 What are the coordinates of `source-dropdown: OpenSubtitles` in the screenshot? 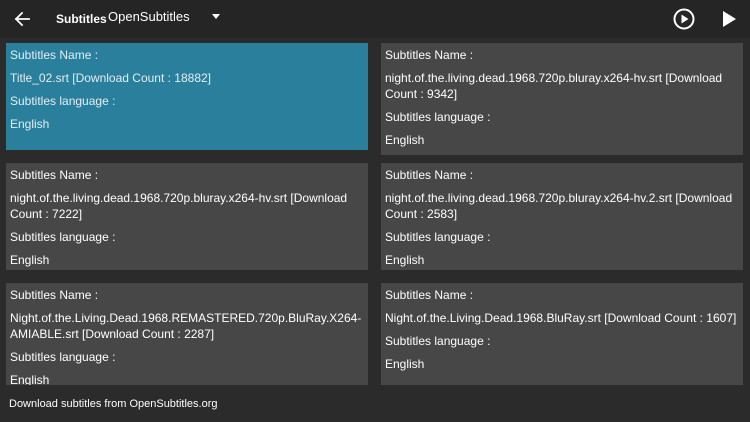 It's located at (164, 16).